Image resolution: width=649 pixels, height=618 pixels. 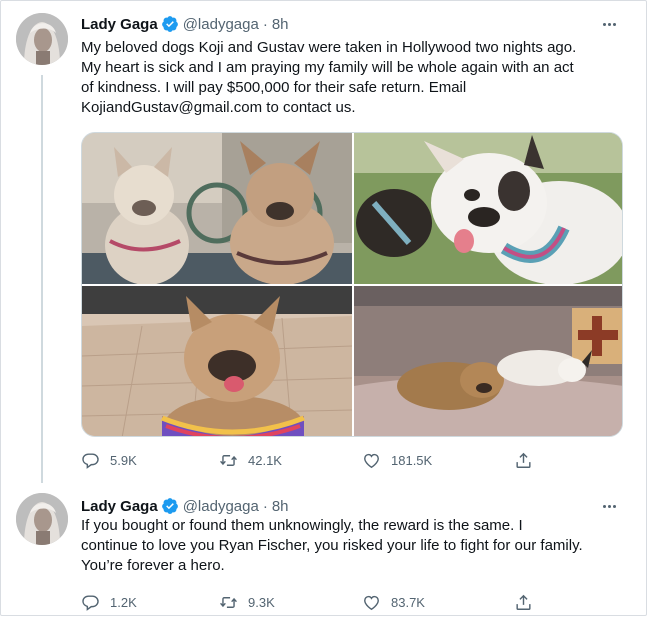 I want to click on retweet-button: 9.3K, so click(x=247, y=602).